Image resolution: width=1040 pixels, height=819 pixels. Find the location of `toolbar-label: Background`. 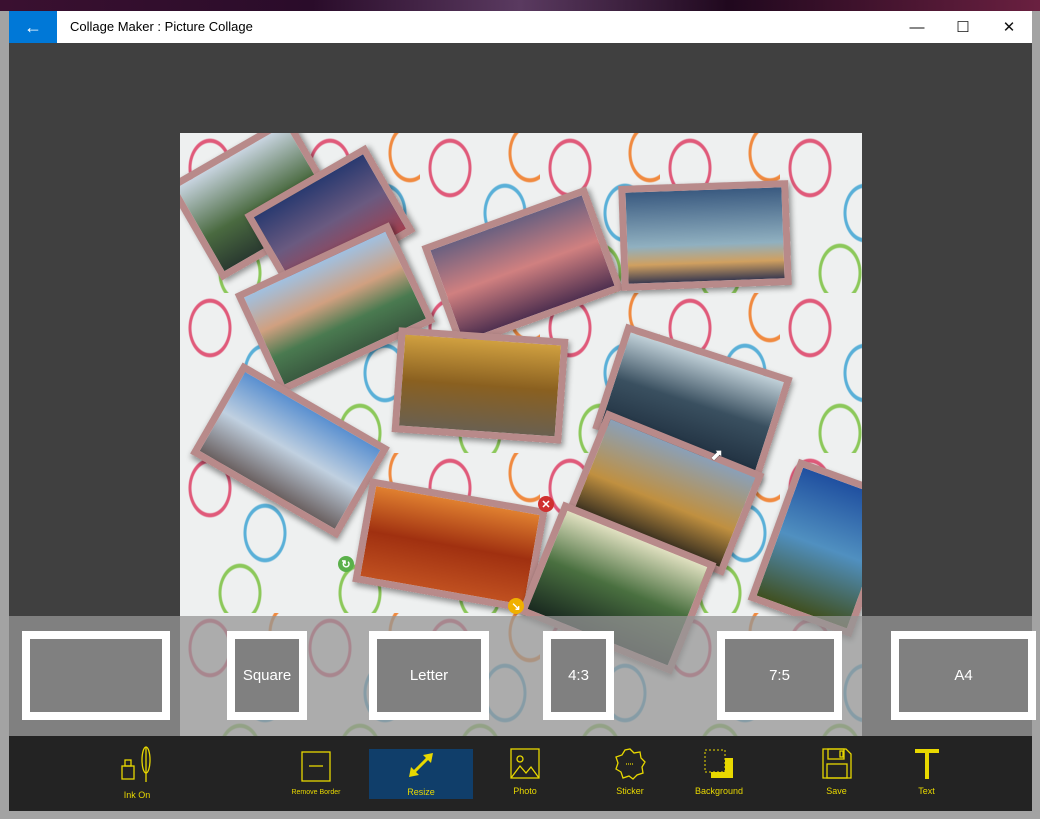

toolbar-label: Background is located at coordinates (719, 791).